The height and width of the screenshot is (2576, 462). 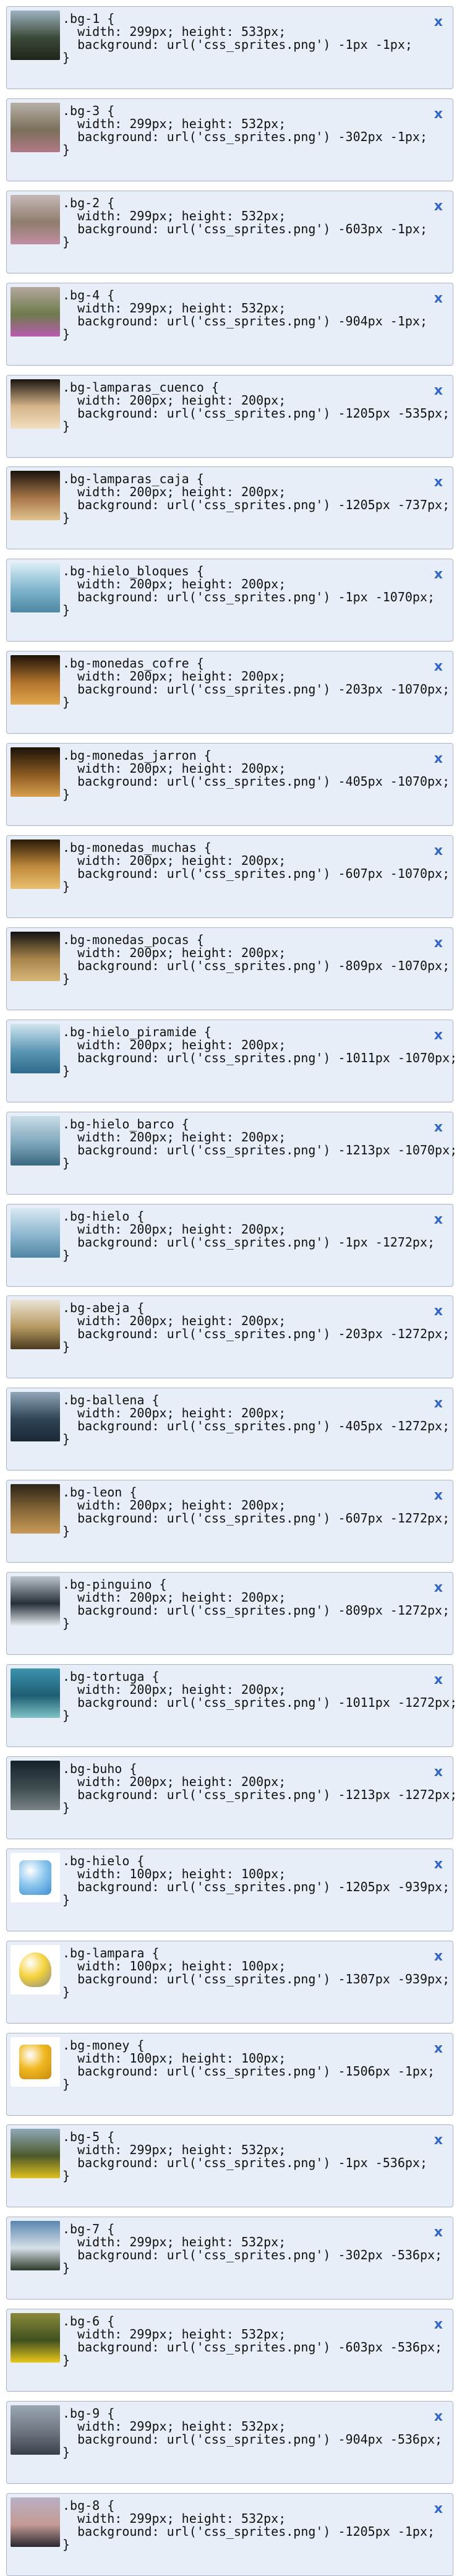 I want to click on foggy-landscape-thumbnail, so click(x=35, y=2430).